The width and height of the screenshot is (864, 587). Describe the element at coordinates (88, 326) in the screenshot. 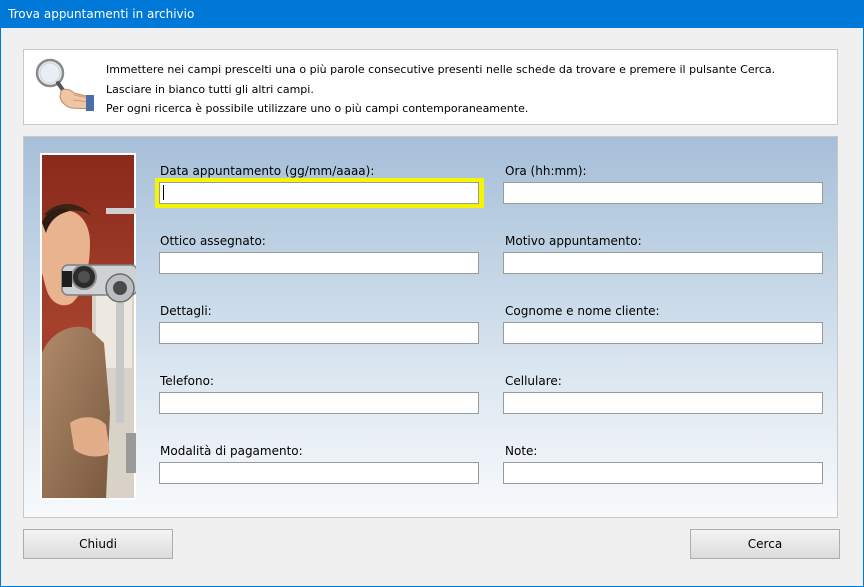

I see `optician-photo` at that location.